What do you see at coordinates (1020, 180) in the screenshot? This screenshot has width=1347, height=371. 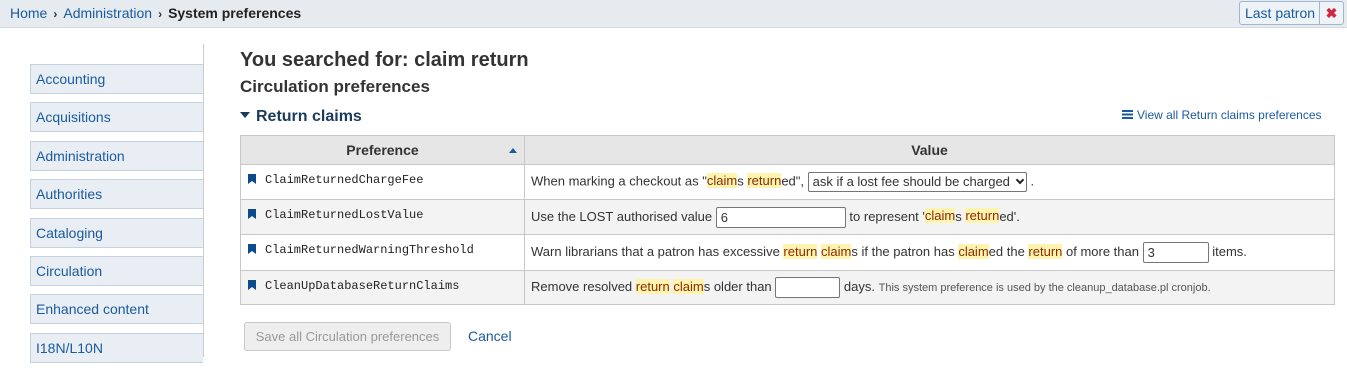 I see `chevron-down-icon` at bounding box center [1020, 180].